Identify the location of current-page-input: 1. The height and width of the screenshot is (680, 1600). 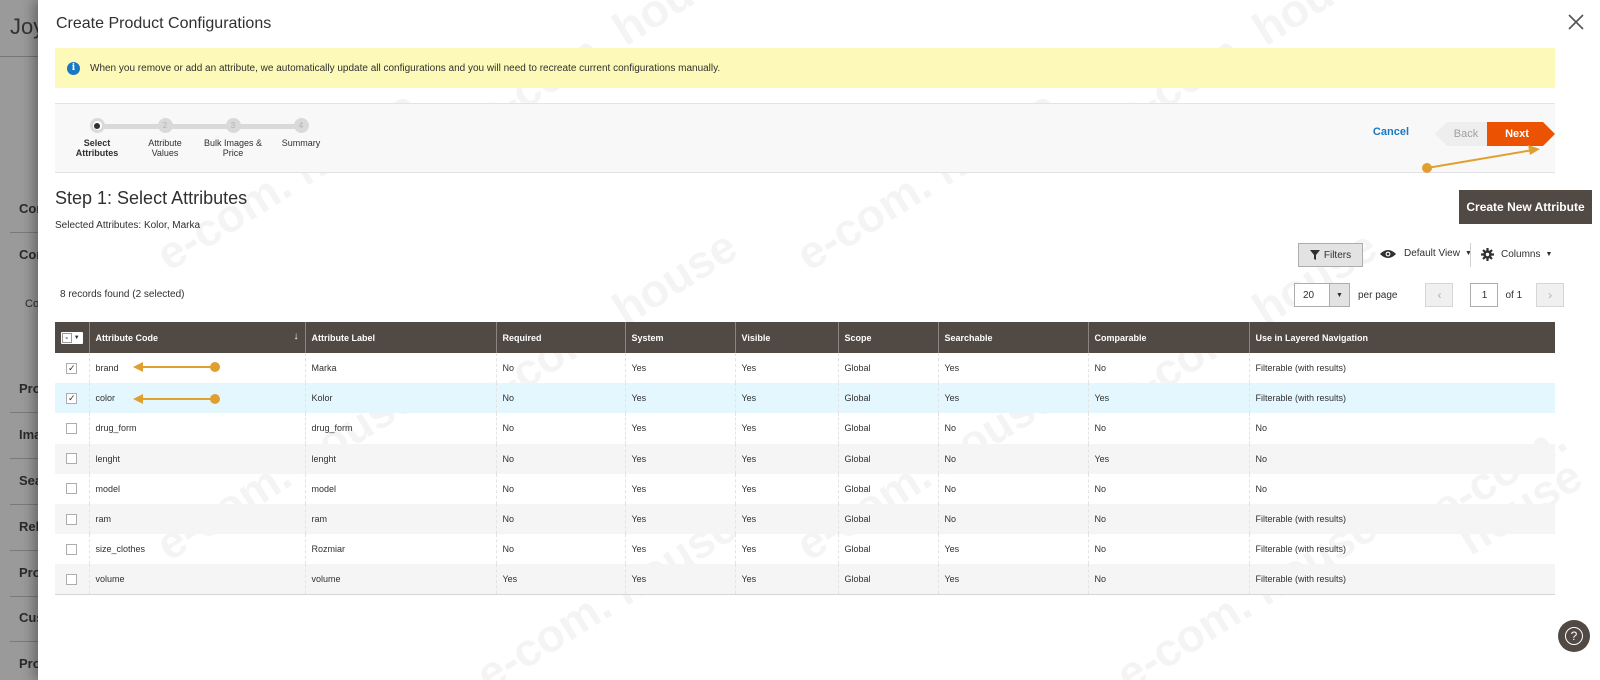
(1484, 295).